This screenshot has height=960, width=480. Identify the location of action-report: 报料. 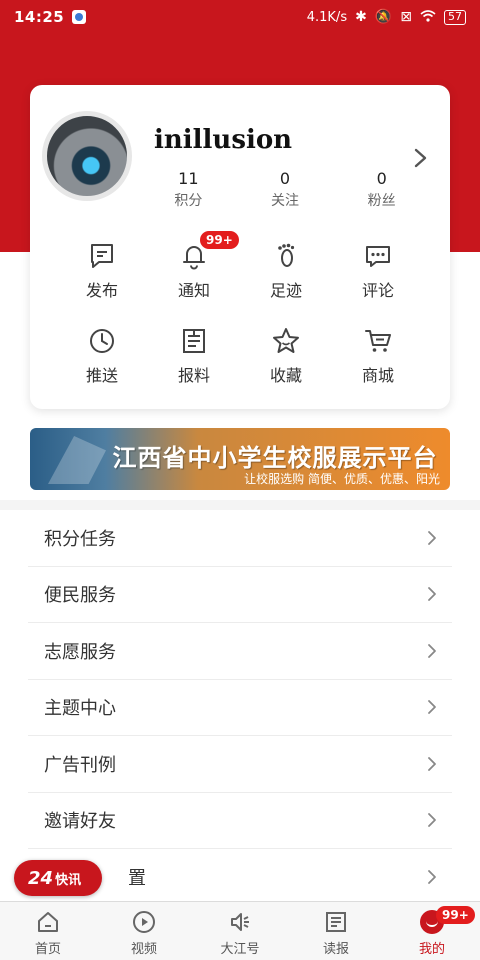
(194, 360).